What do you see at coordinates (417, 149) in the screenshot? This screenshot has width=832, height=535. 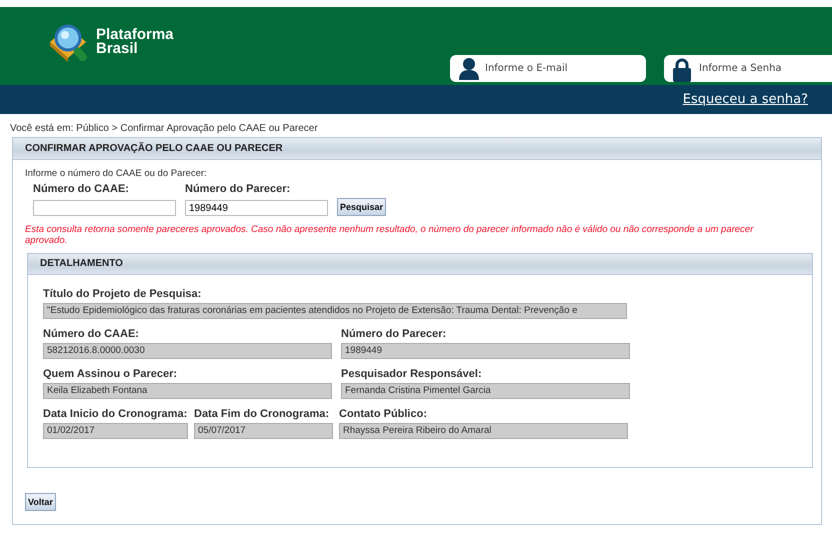 I see `panel-title: CONFIRMAR APROVAÇÃO PELO CAAE OU PARECER` at bounding box center [417, 149].